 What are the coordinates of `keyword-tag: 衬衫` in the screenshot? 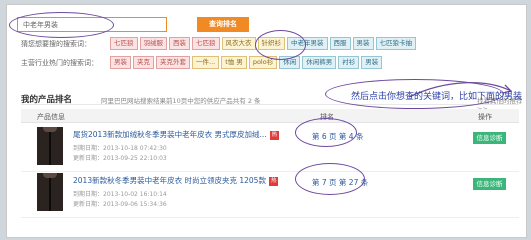 It's located at (349, 62).